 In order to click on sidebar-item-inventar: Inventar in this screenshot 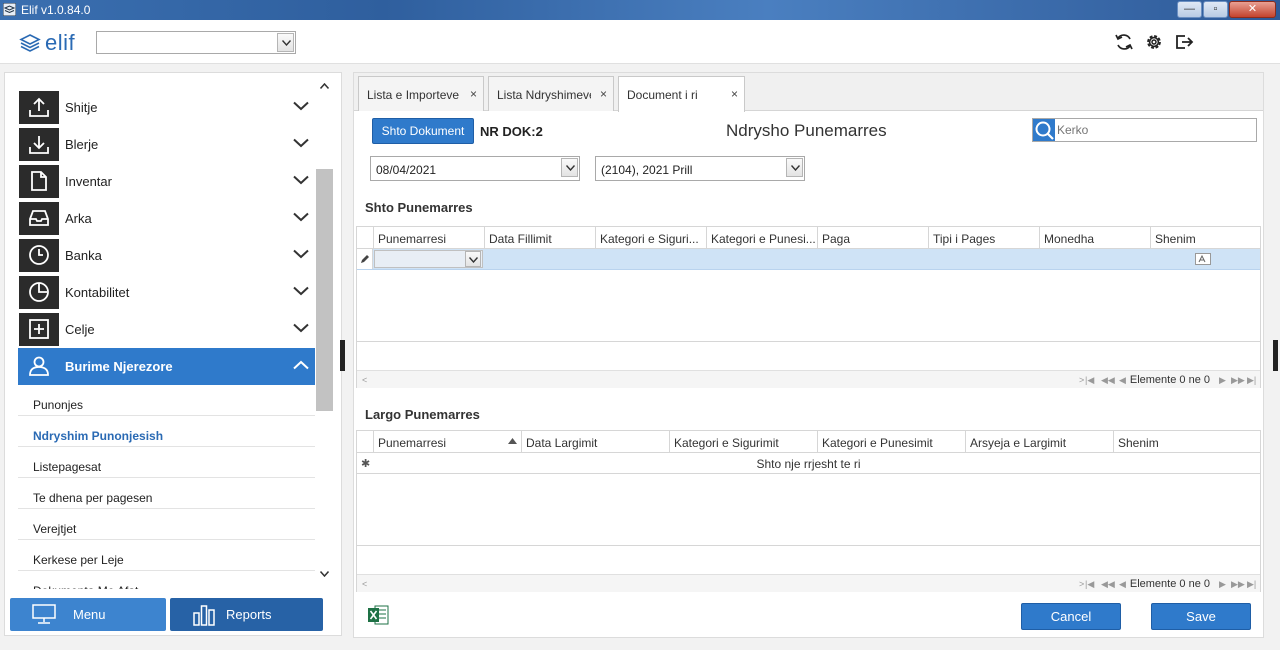, I will do `click(166, 181)`.